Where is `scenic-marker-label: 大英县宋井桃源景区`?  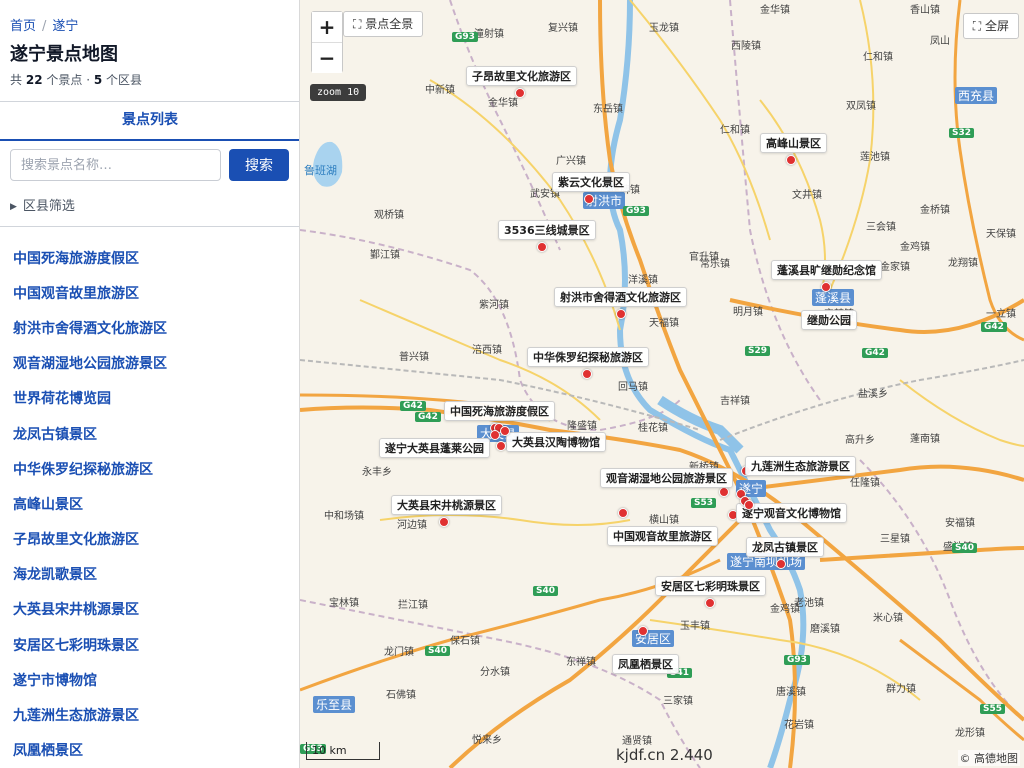
scenic-marker-label: 大英县宋井桃源景区 is located at coordinates (446, 505).